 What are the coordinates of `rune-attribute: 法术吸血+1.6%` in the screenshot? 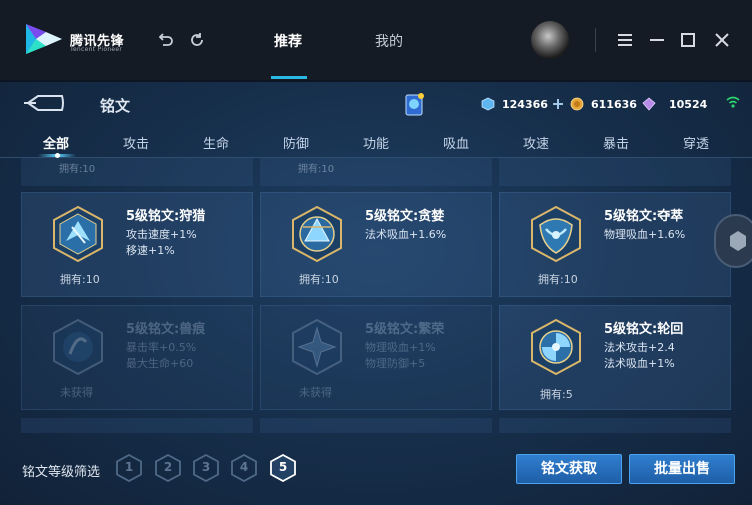 It's located at (406, 234).